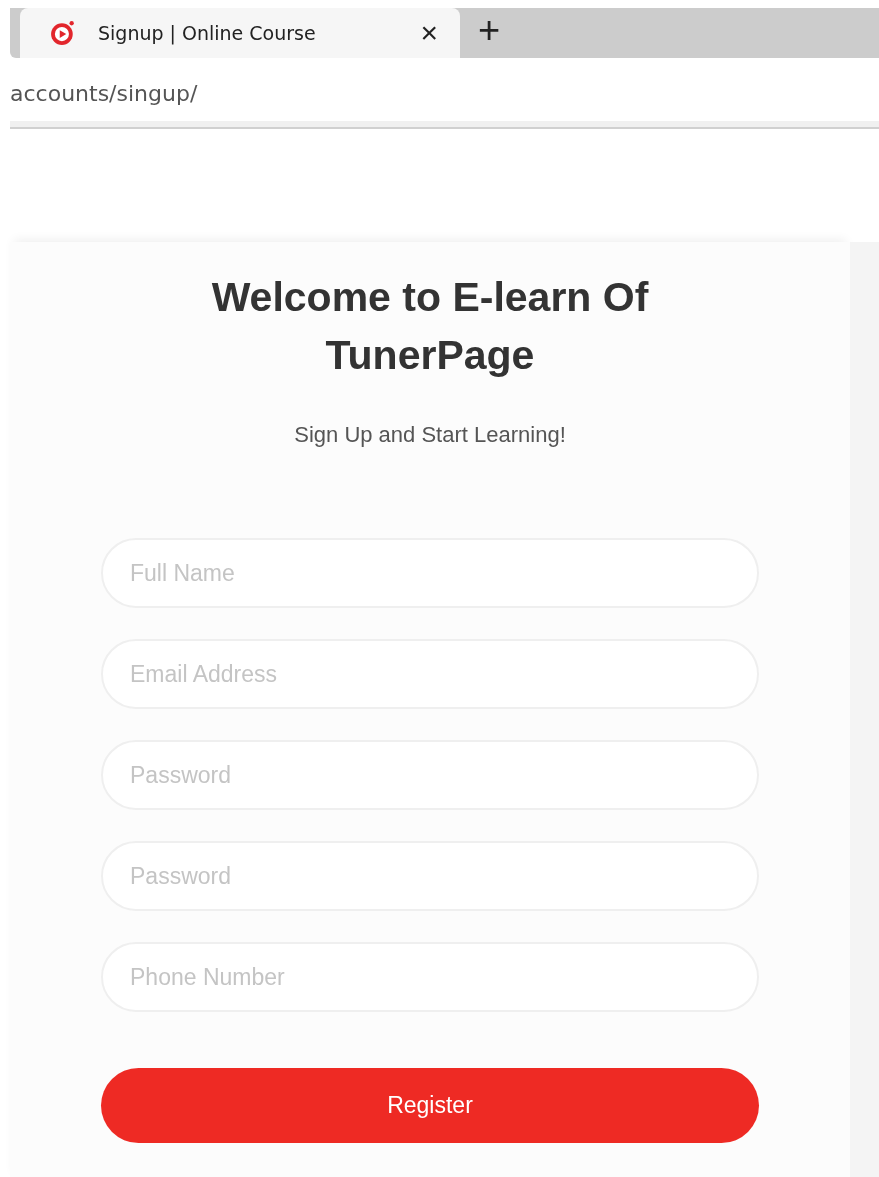 Image resolution: width=879 pixels, height=1177 pixels. What do you see at coordinates (430, 674) in the screenshot?
I see `input-field: Email Address` at bounding box center [430, 674].